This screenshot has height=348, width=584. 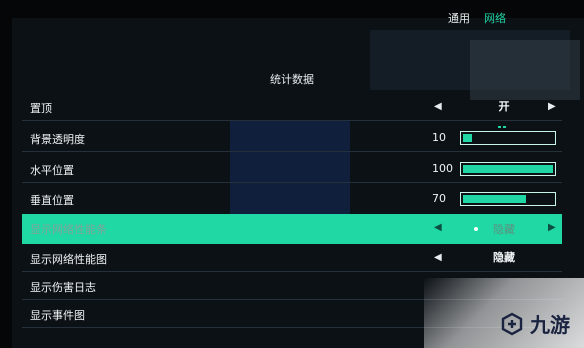 I want to click on horizontal-slider, so click(x=508, y=169).